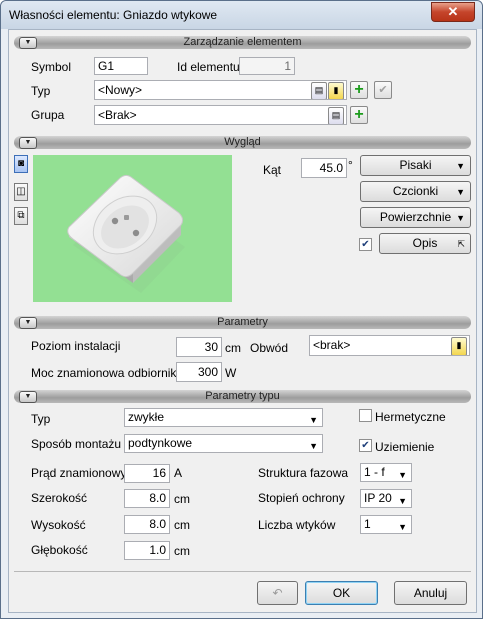 The image size is (483, 619). Describe the element at coordinates (365, 415) in the screenshot. I see `hermetic-checkbox` at that location.